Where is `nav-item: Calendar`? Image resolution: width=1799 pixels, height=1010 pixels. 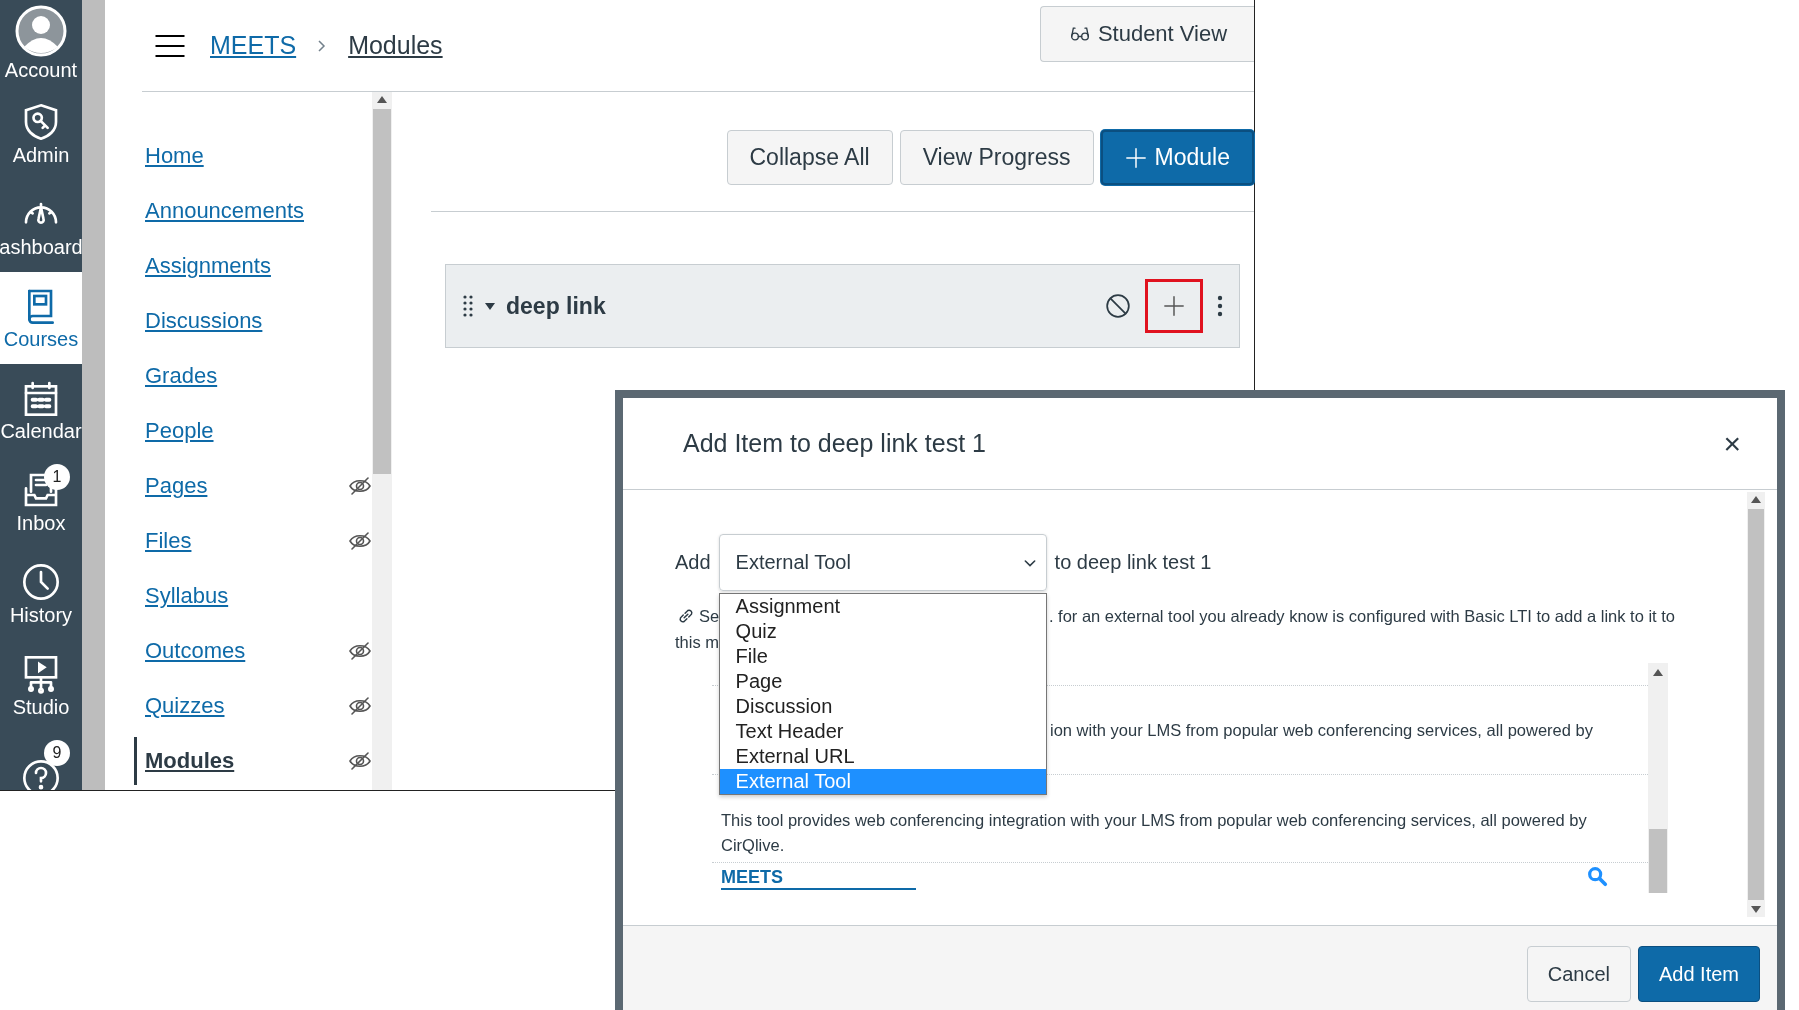 nav-item: Calendar is located at coordinates (41, 410).